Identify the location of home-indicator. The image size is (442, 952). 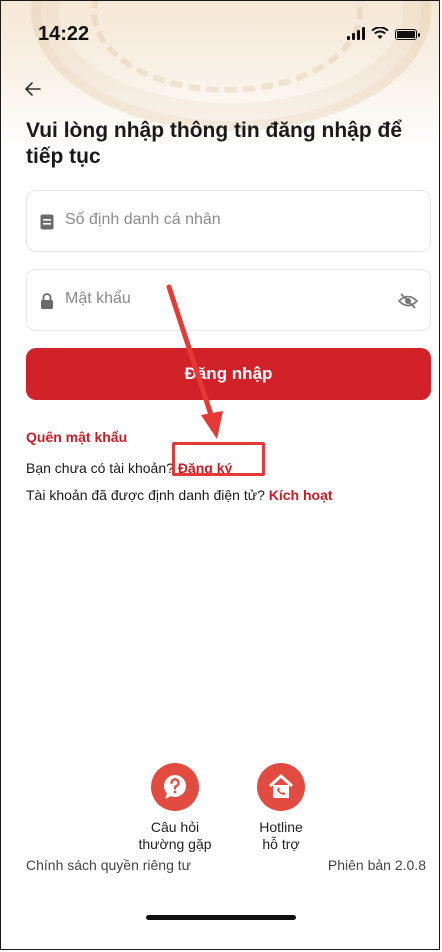
(221, 917).